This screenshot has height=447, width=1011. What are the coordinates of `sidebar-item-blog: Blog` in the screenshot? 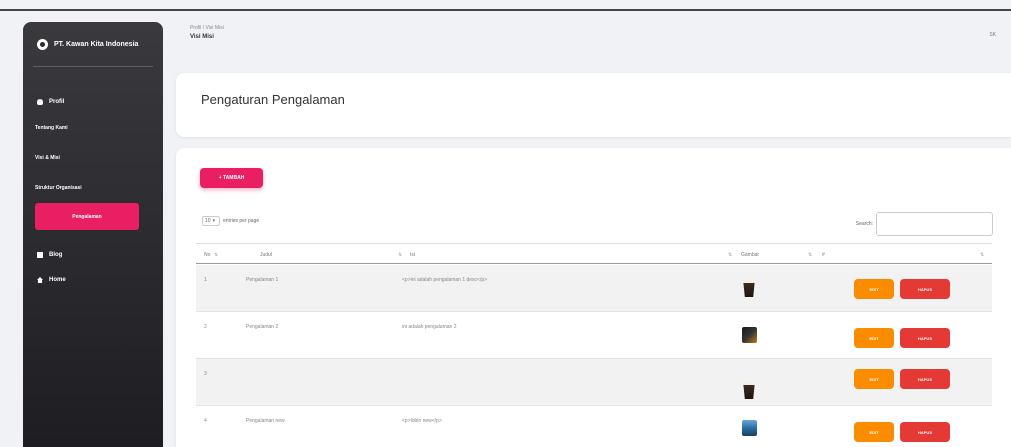 It's located at (93, 255).